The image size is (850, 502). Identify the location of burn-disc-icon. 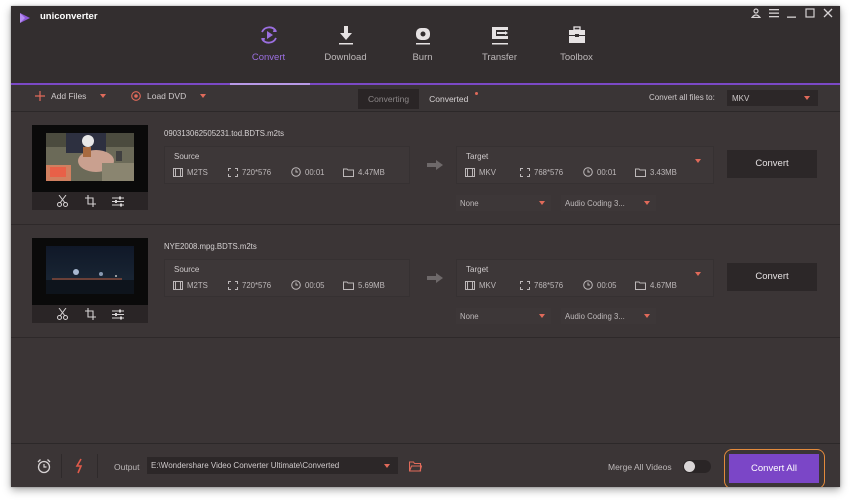
(423, 35).